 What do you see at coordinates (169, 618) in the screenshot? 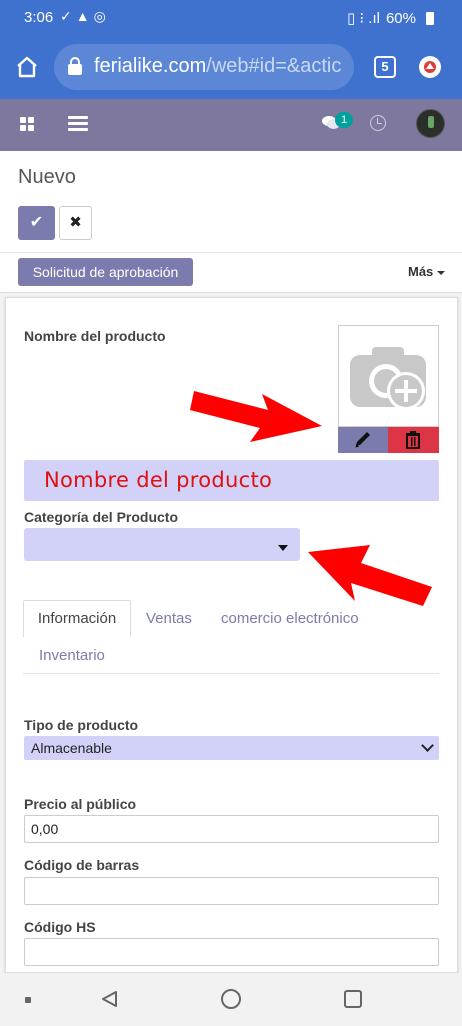
I see `tab-ventas: Ventas` at bounding box center [169, 618].